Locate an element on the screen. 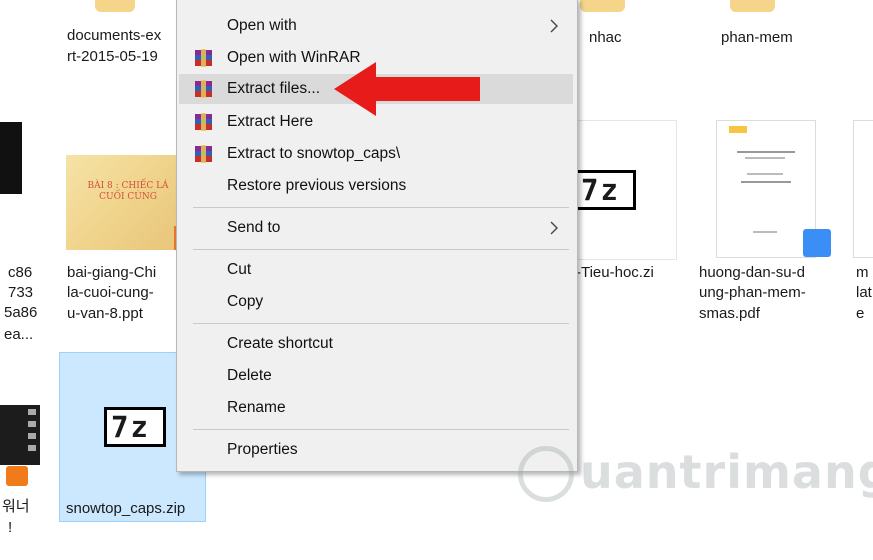 The width and height of the screenshot is (873, 560). file-name-line: u-van-8.ppt is located at coordinates (105, 313).